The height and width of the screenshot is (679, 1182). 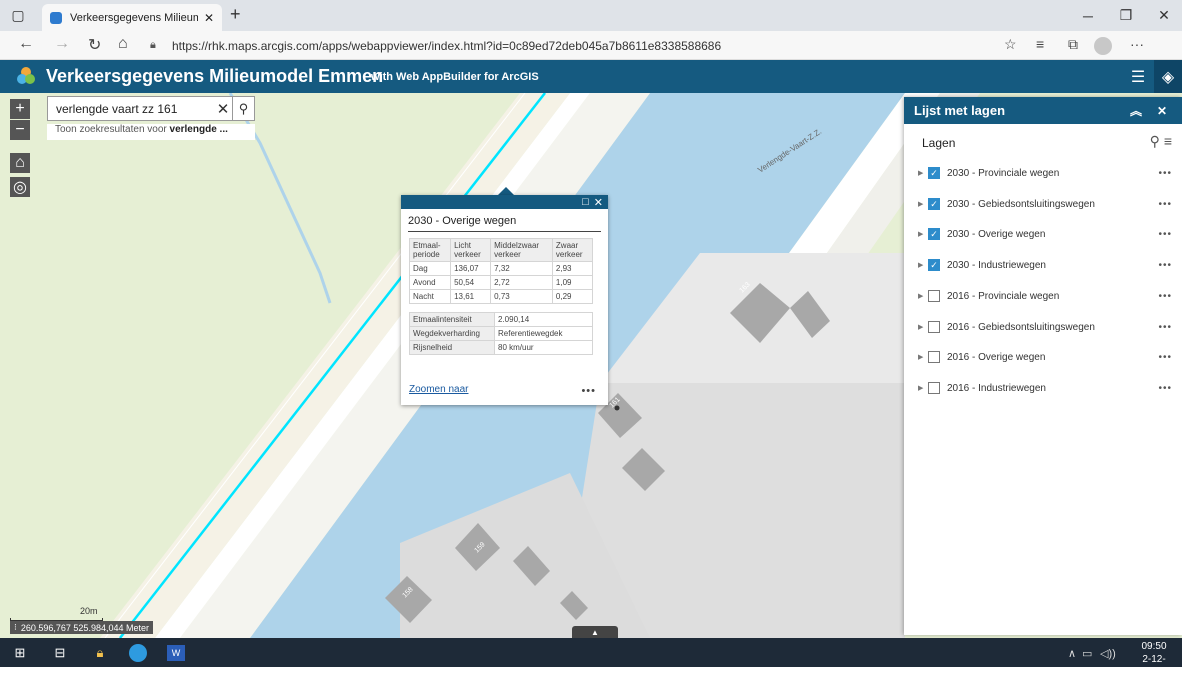 What do you see at coordinates (235, 14) in the screenshot?
I see `new-tab-icon: +` at bounding box center [235, 14].